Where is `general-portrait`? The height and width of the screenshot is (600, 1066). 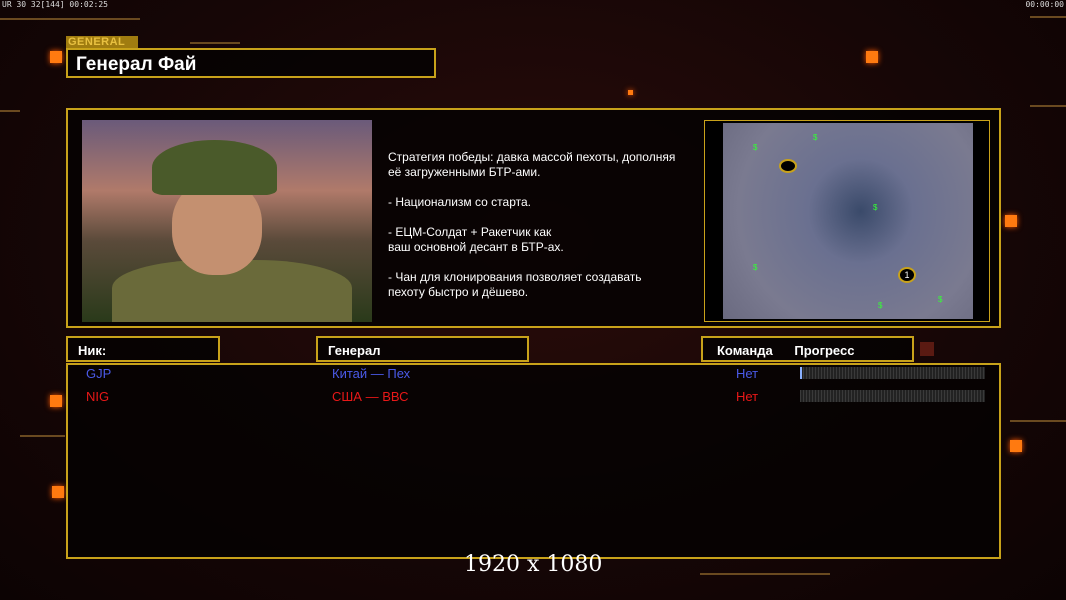
general-portrait is located at coordinates (227, 221).